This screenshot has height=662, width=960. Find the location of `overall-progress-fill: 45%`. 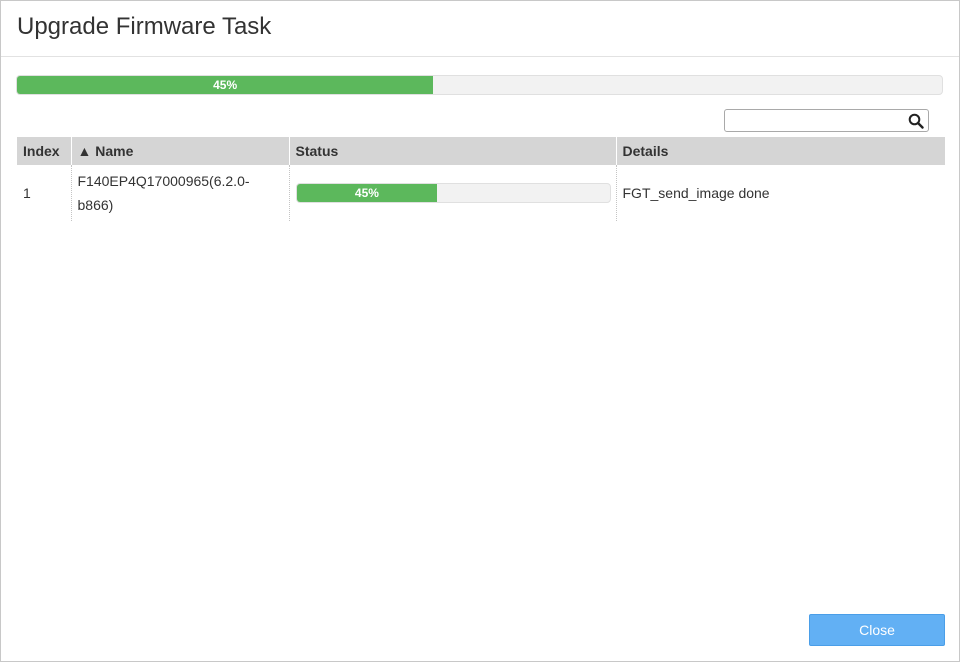

overall-progress-fill: 45% is located at coordinates (225, 85).